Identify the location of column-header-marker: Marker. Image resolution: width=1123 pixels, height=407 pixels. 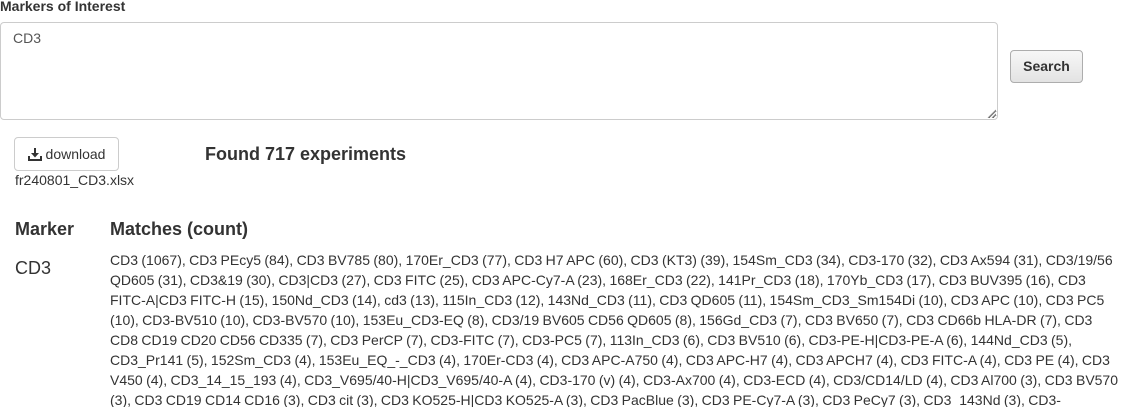
(45, 229).